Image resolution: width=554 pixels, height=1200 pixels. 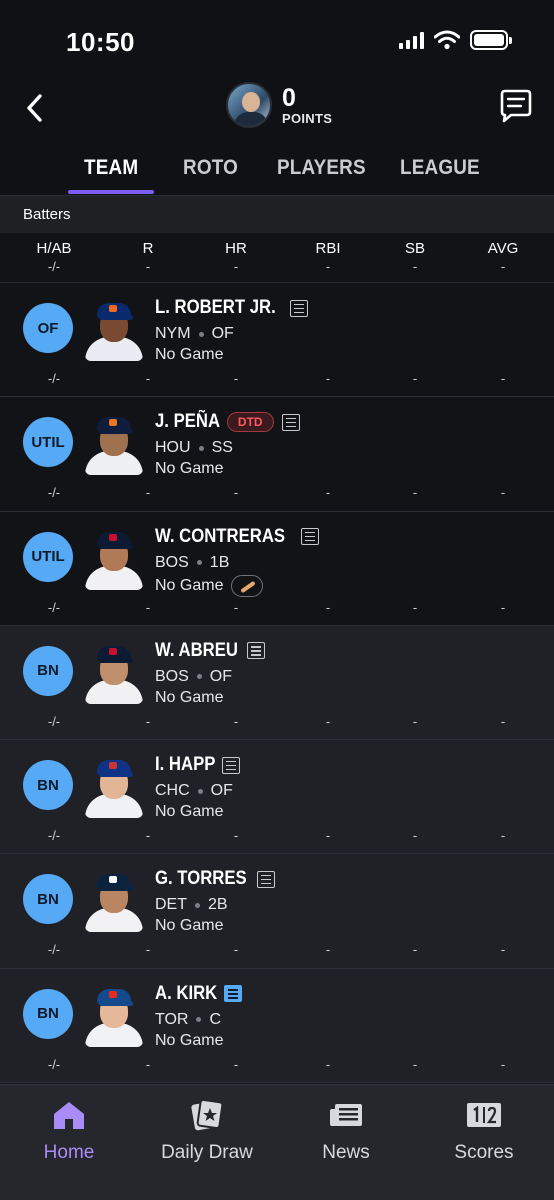 What do you see at coordinates (69, 1152) in the screenshot?
I see `nav-home-label: Home` at bounding box center [69, 1152].